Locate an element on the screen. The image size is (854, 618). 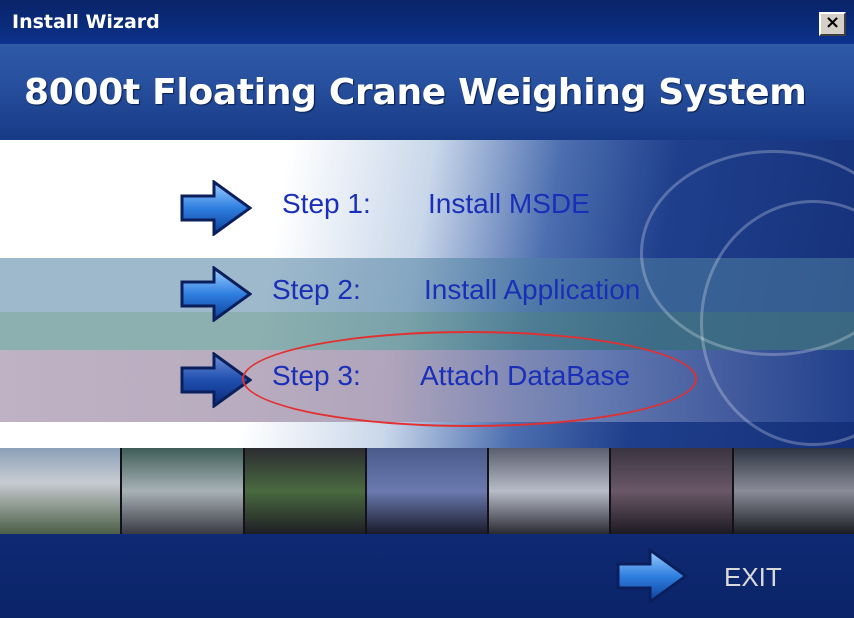
title-bar: Install Wizard × is located at coordinates (427, 22).